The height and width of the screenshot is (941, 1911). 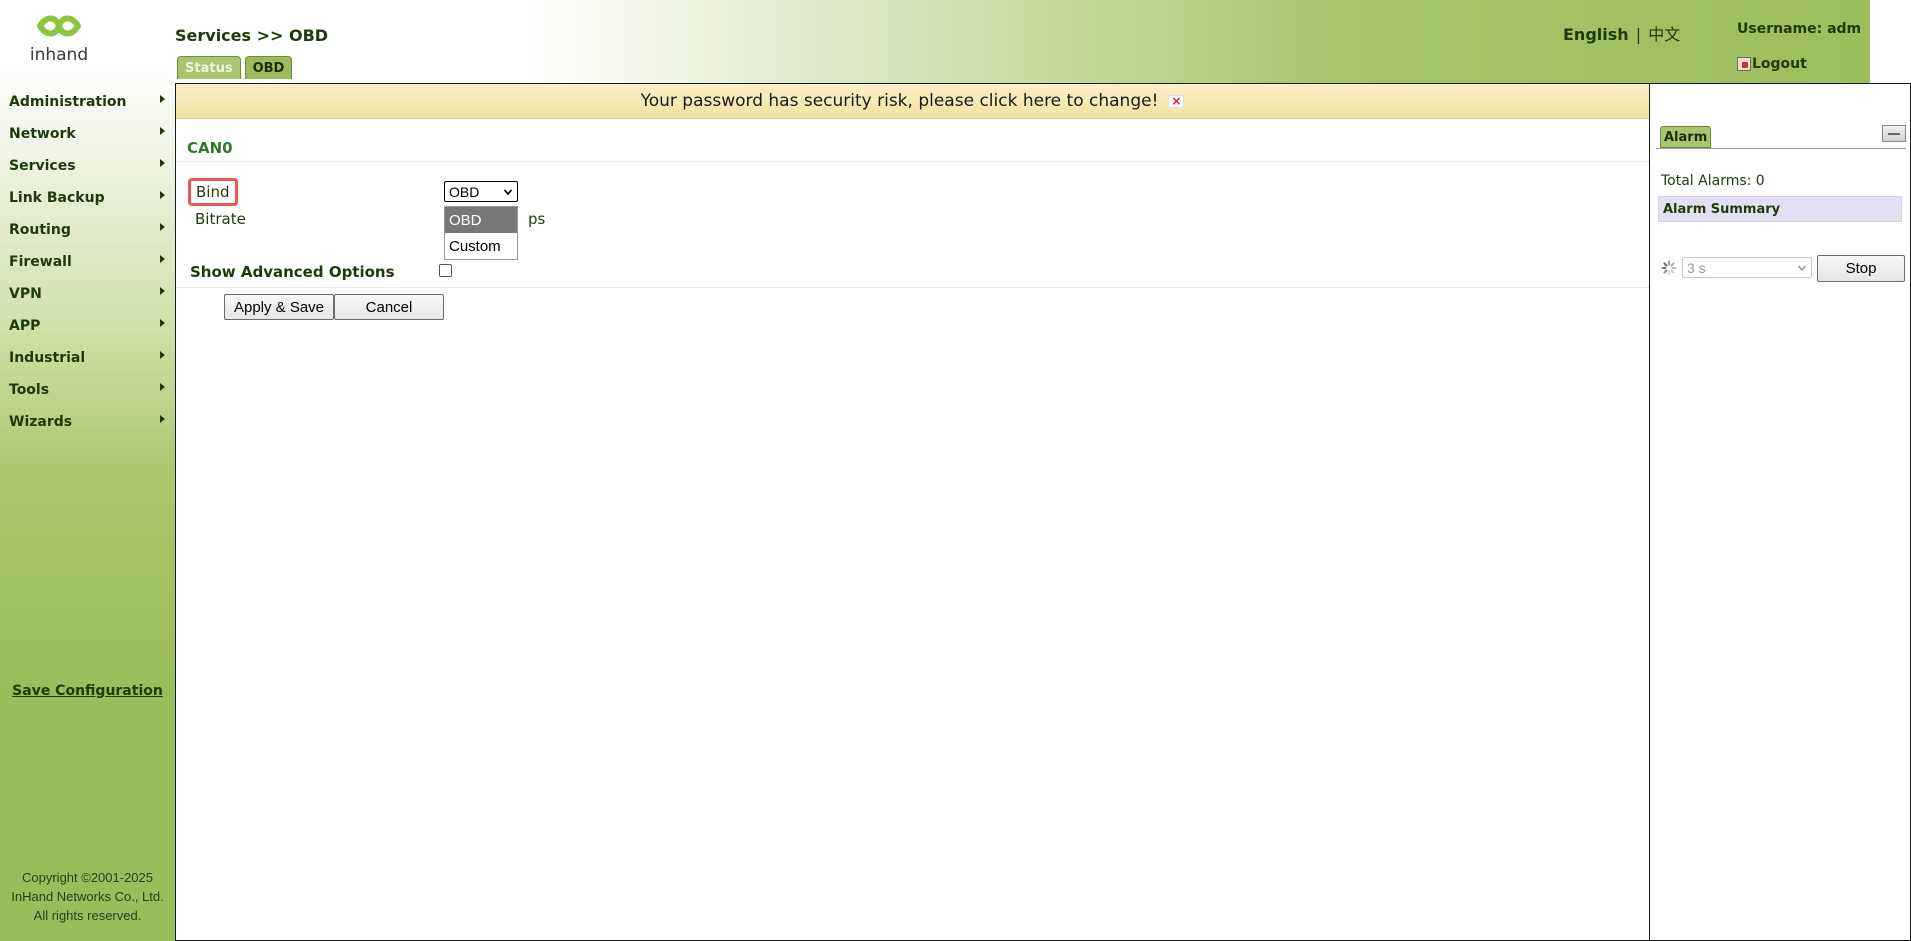 What do you see at coordinates (87, 230) in the screenshot?
I see `sidebar-item-routing: Routing` at bounding box center [87, 230].